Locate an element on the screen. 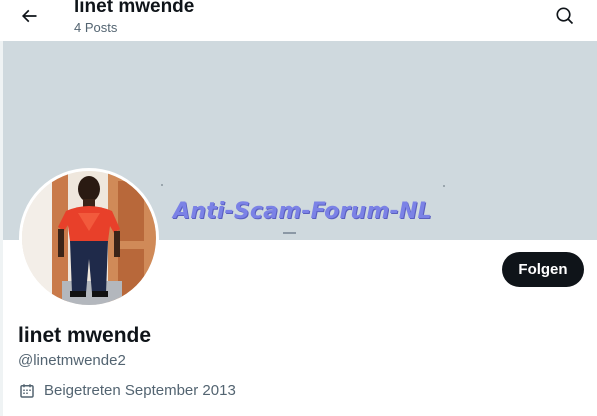 The height and width of the screenshot is (416, 597). banner-dash is located at coordinates (289, 233).